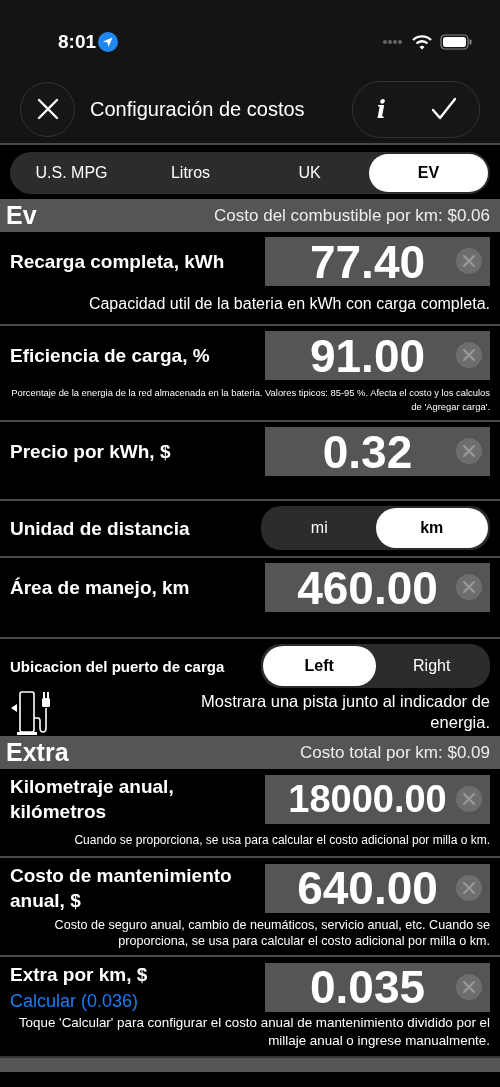 This screenshot has width=500, height=1087. I want to click on number-field: 91.00, so click(377, 355).